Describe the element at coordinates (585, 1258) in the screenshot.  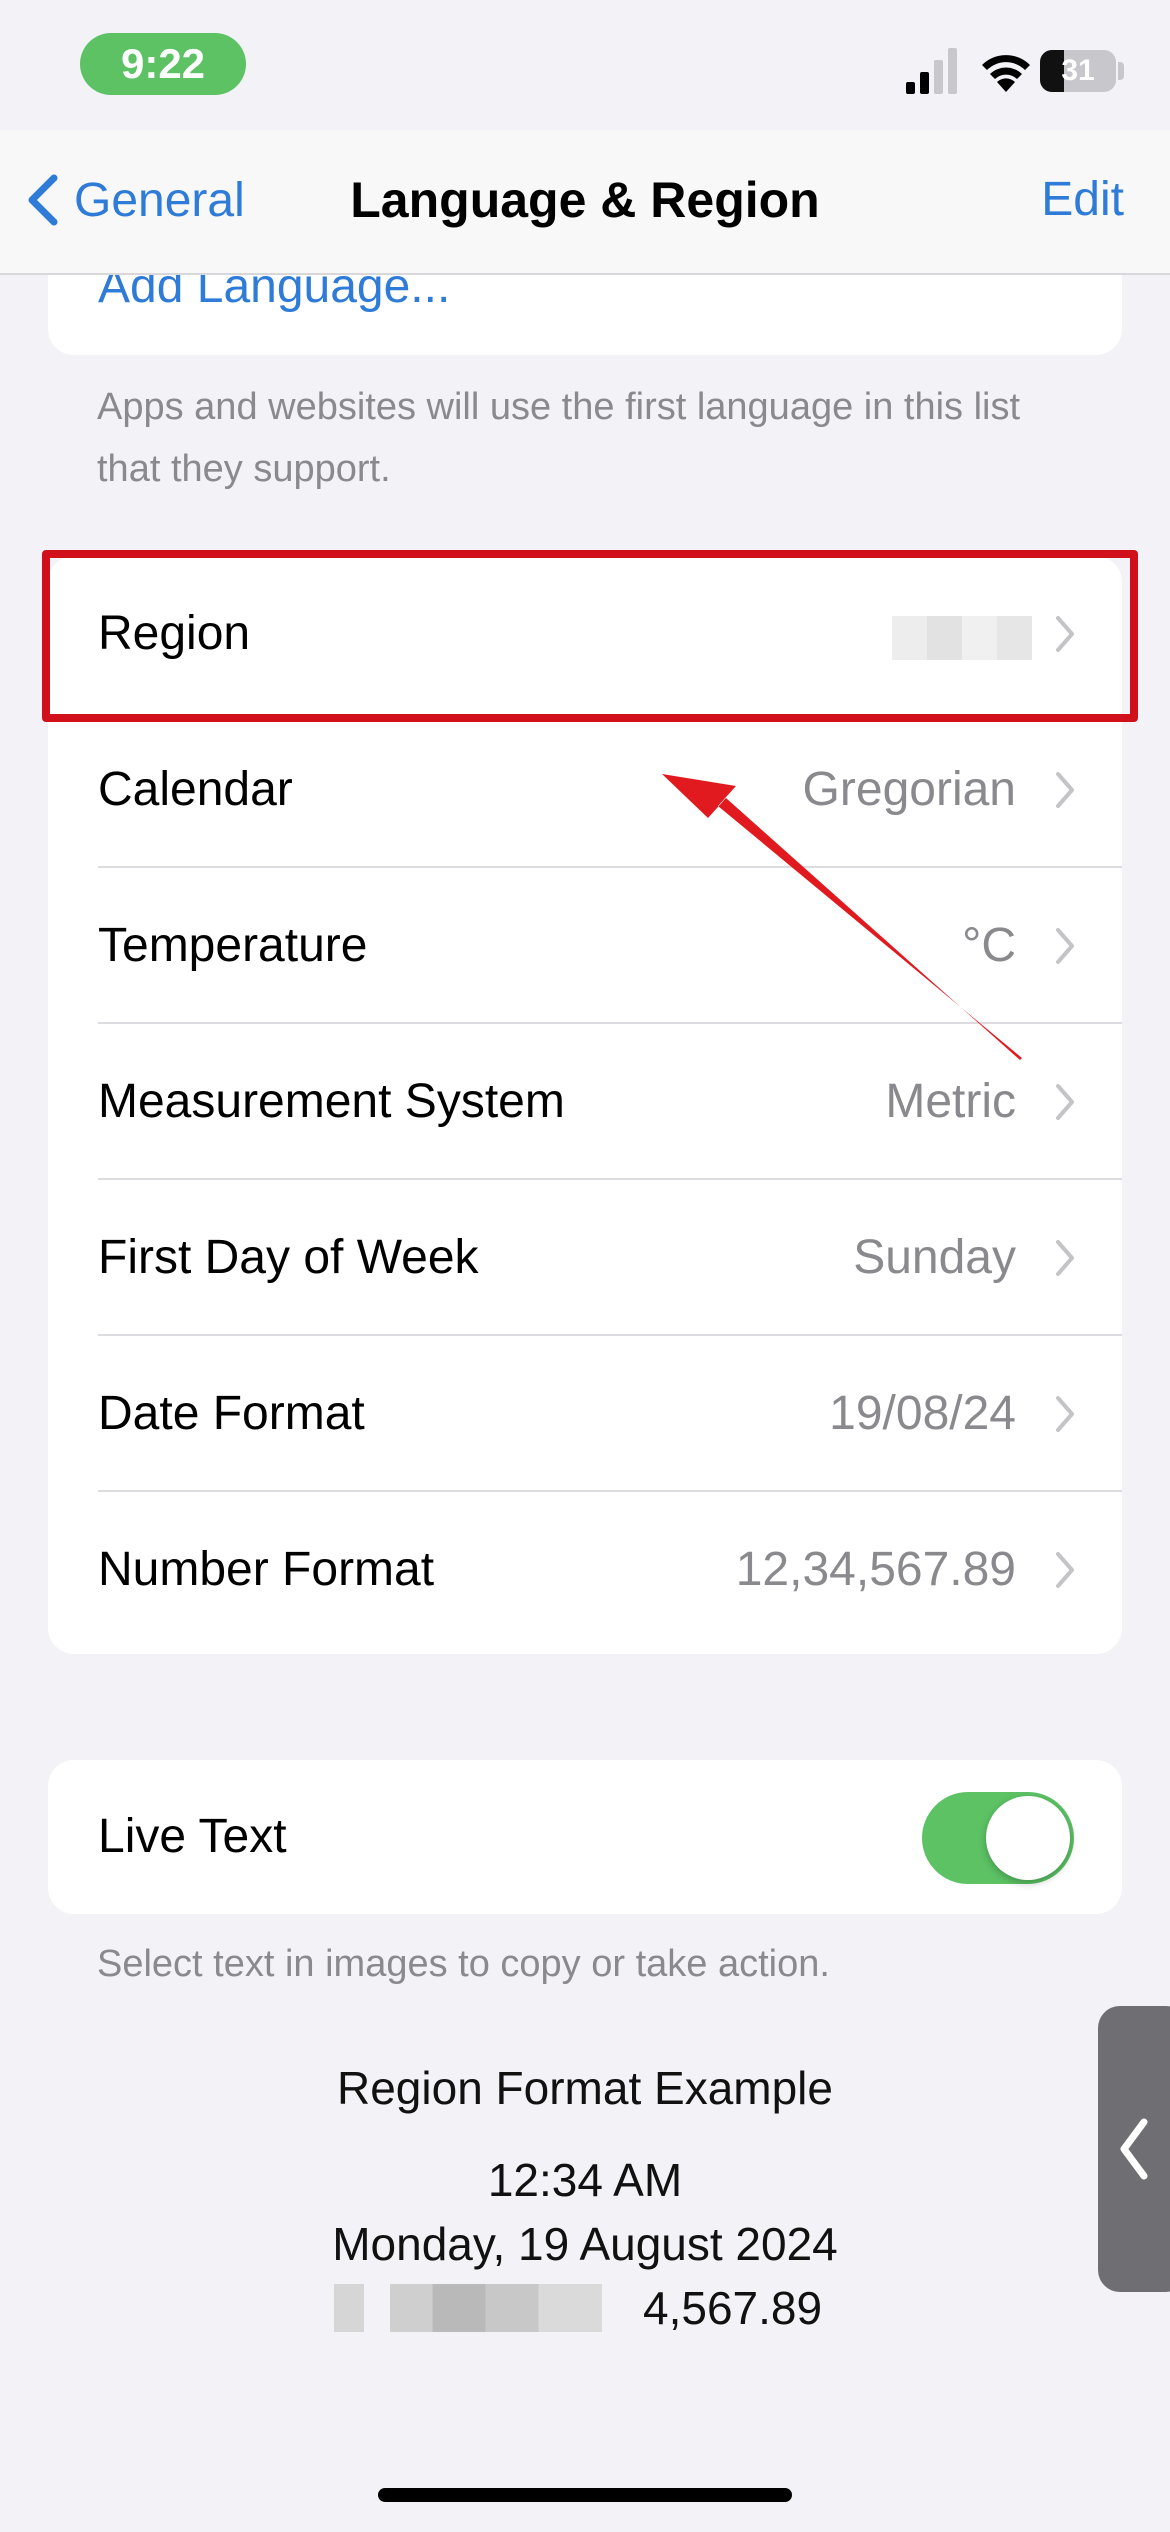
I see `first-day-of-week-row: First Day of Week Sunday` at that location.